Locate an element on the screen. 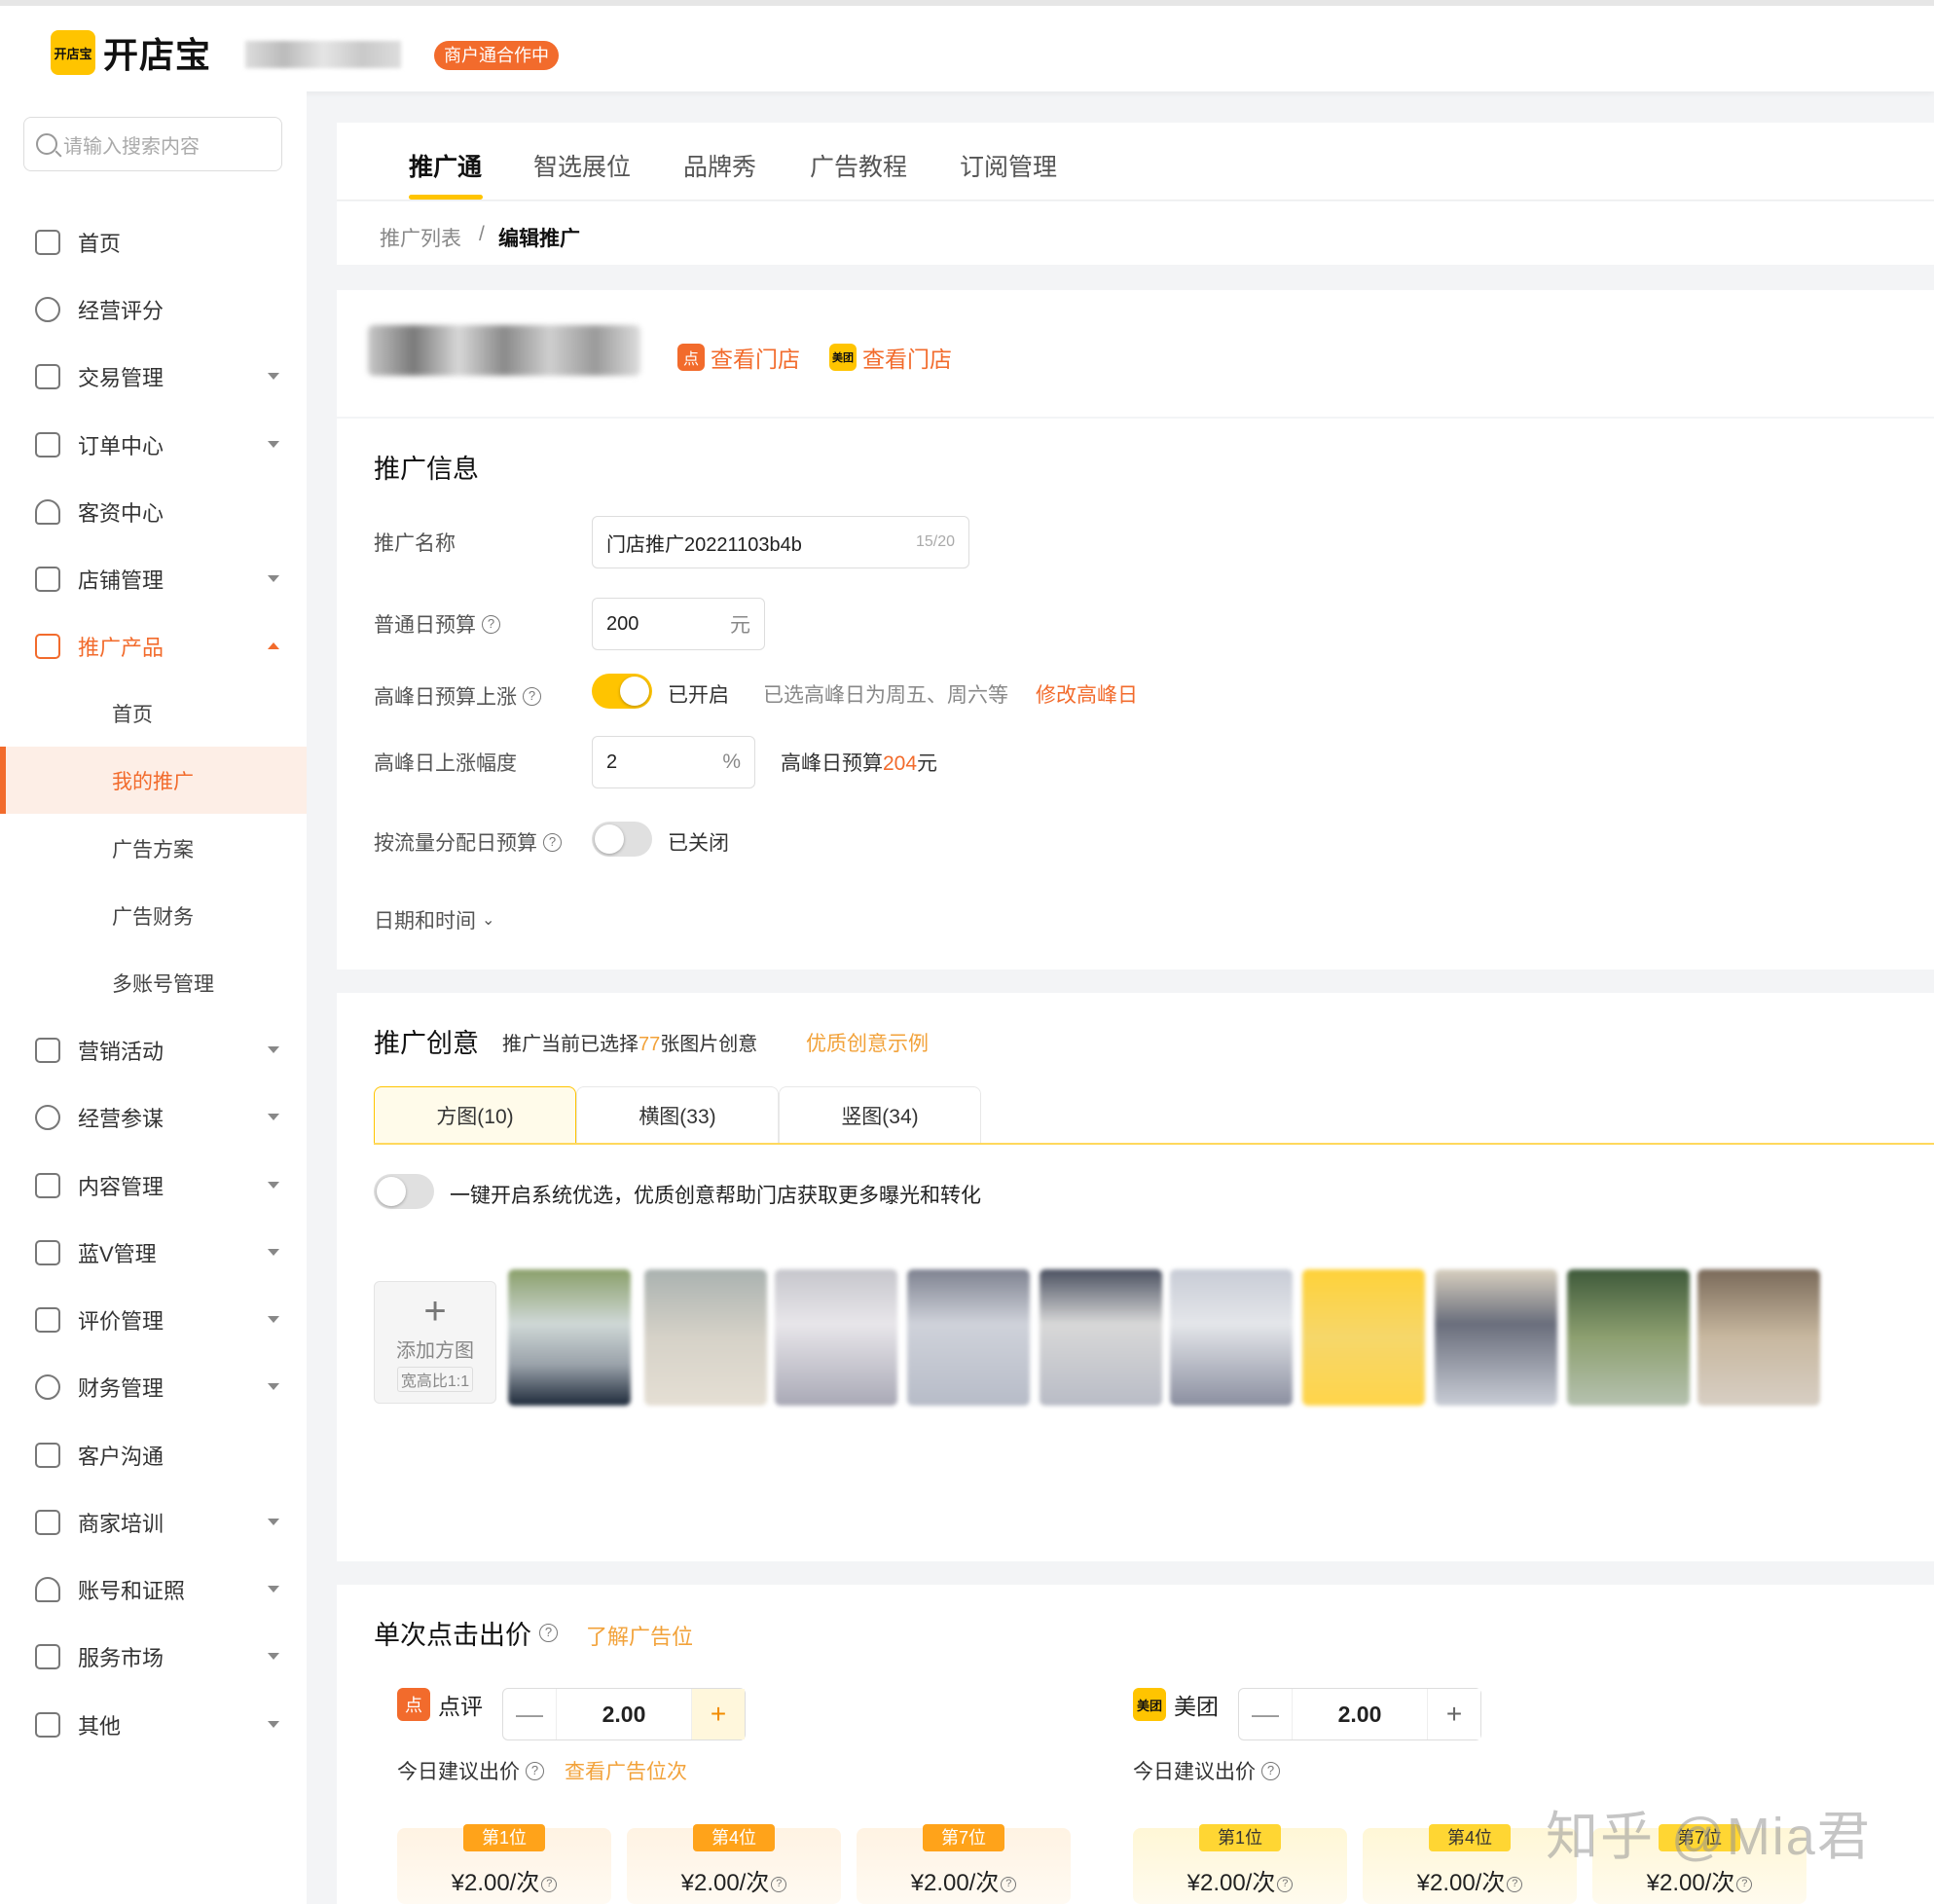 The image size is (1934, 1904). sidebar-item-reviews: 评价管理 is located at coordinates (153, 1319).